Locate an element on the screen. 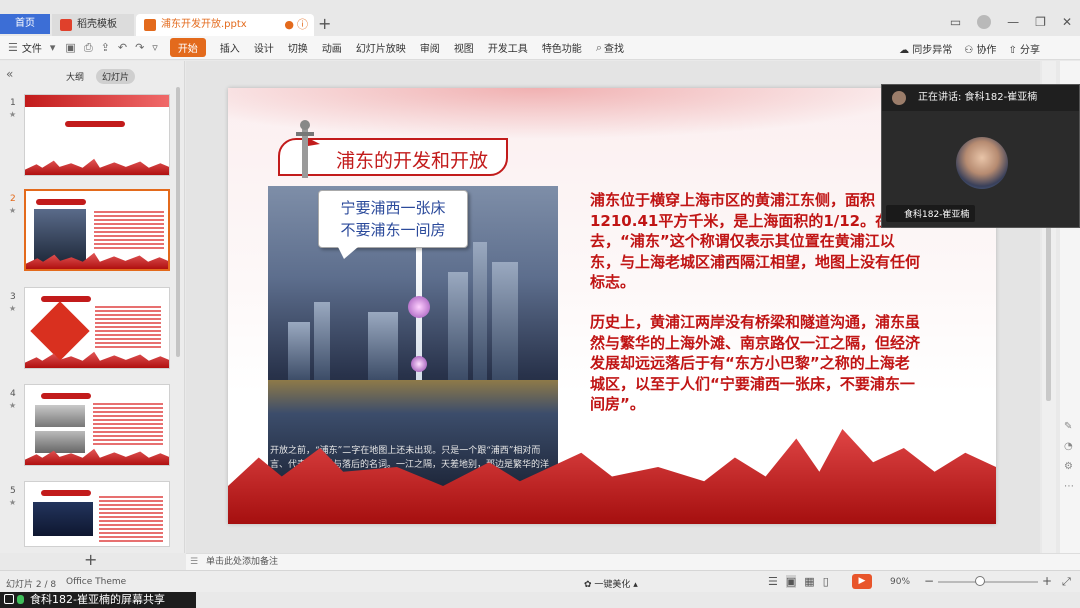 This screenshot has height=608, width=1080. add-slide-button: + is located at coordinates (90, 559).